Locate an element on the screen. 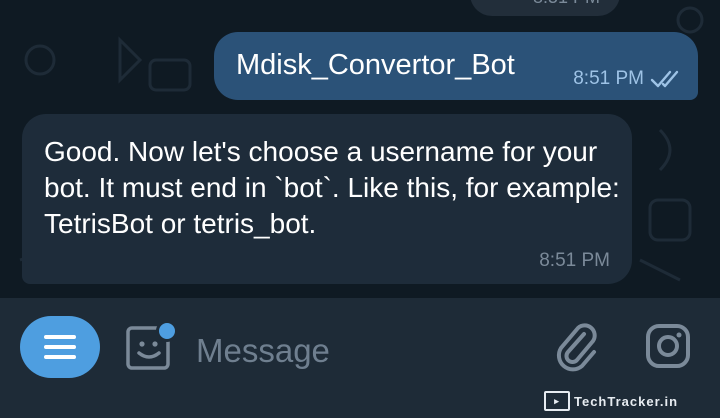 This screenshot has height=418, width=720. paperclip-icon is located at coordinates (576, 348).